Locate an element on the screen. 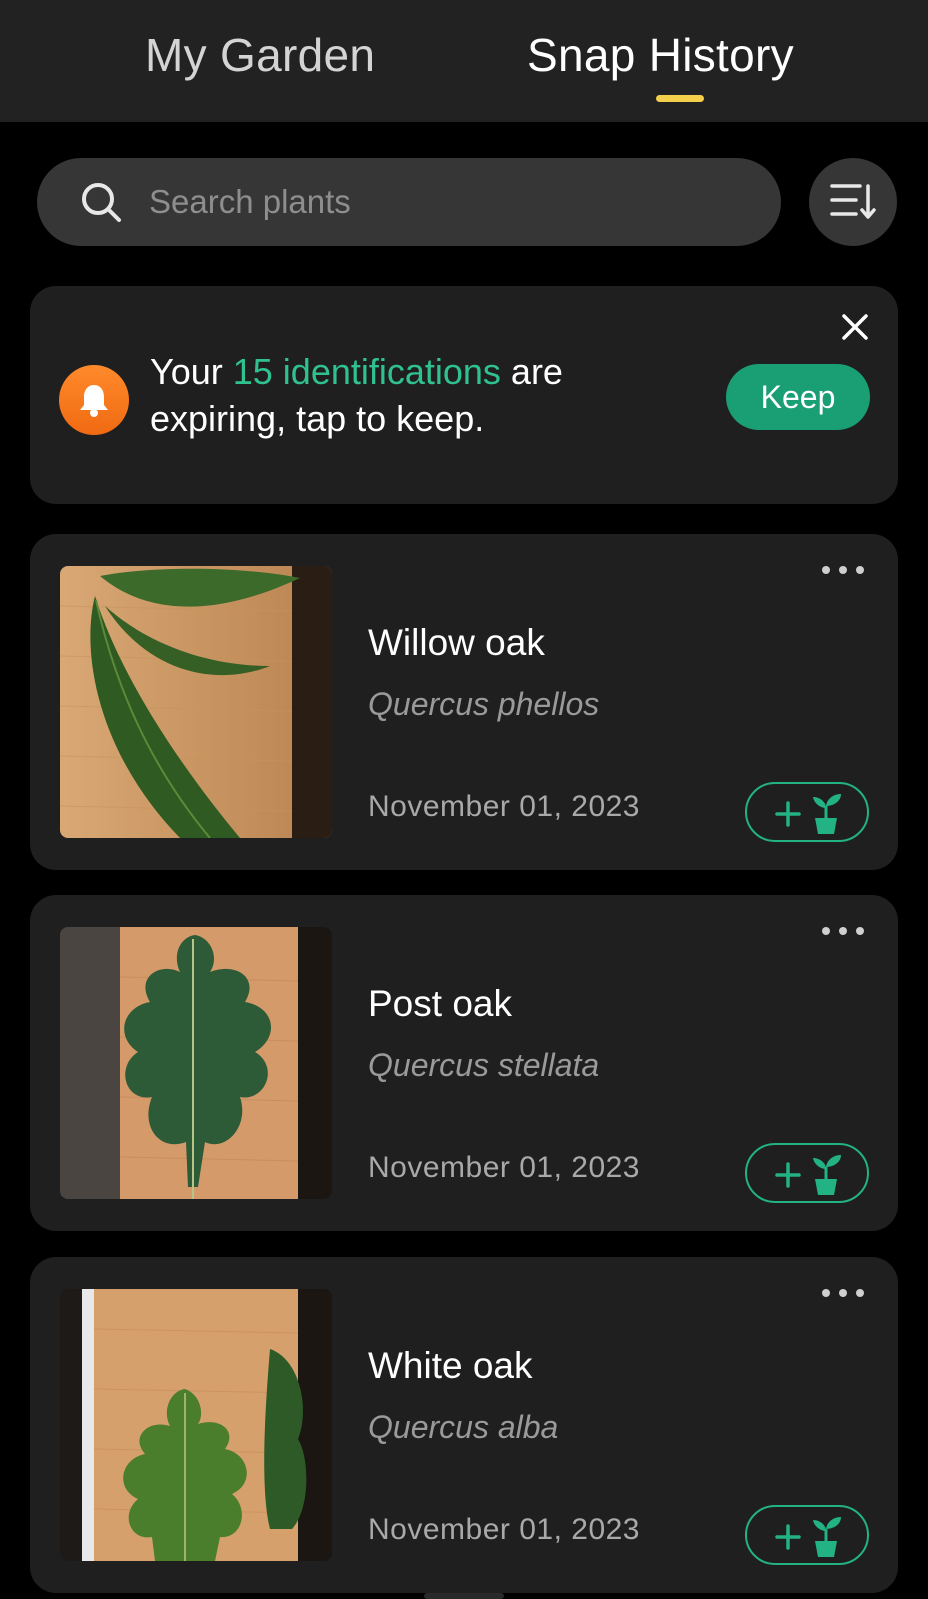 The height and width of the screenshot is (1599, 928). sort-button is located at coordinates (853, 202).